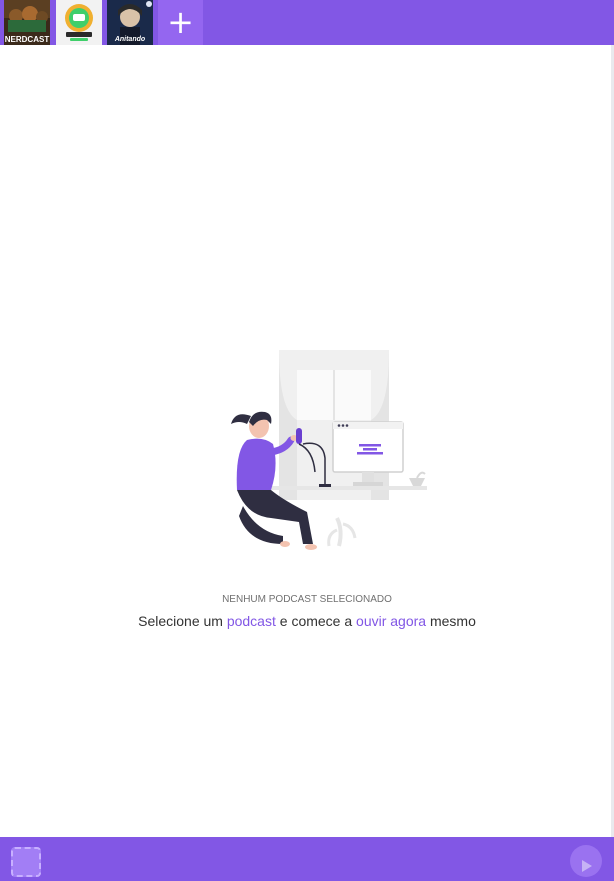 The height and width of the screenshot is (881, 614). Describe the element at coordinates (251, 621) in the screenshot. I see `empty-msg-link-podcast: podcast` at that location.